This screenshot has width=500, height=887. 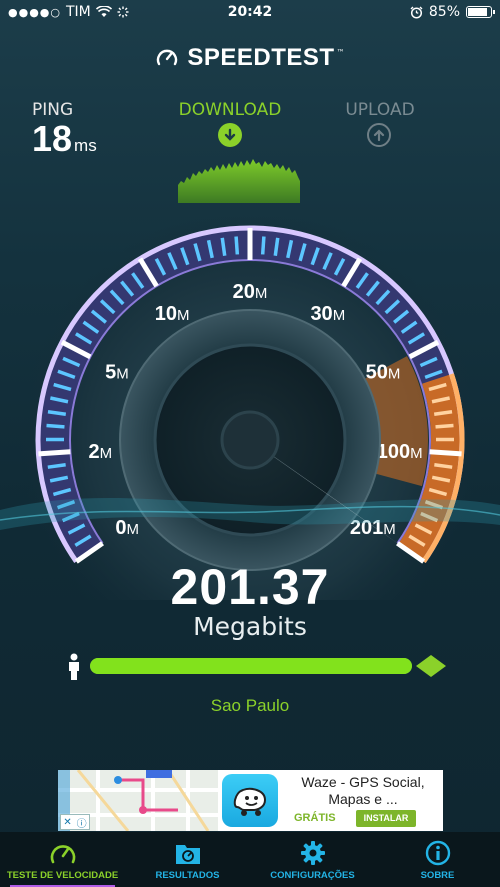 What do you see at coordinates (74, 666) in the screenshot?
I see `person-icon` at bounding box center [74, 666].